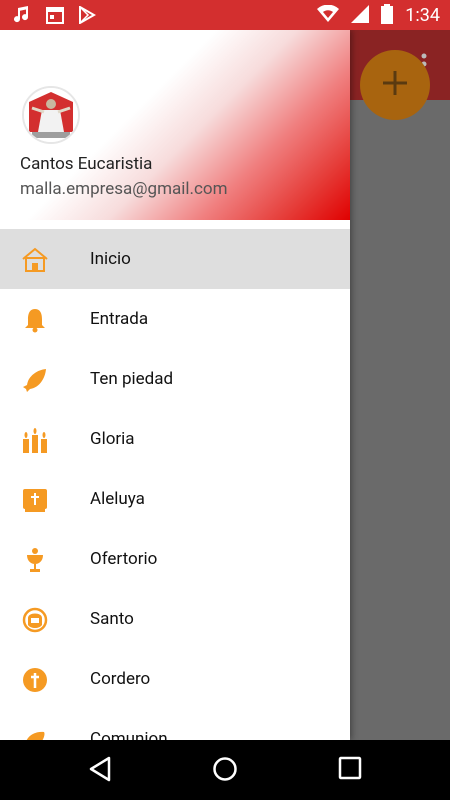  What do you see at coordinates (100, 771) in the screenshot?
I see `back-icon` at bounding box center [100, 771].